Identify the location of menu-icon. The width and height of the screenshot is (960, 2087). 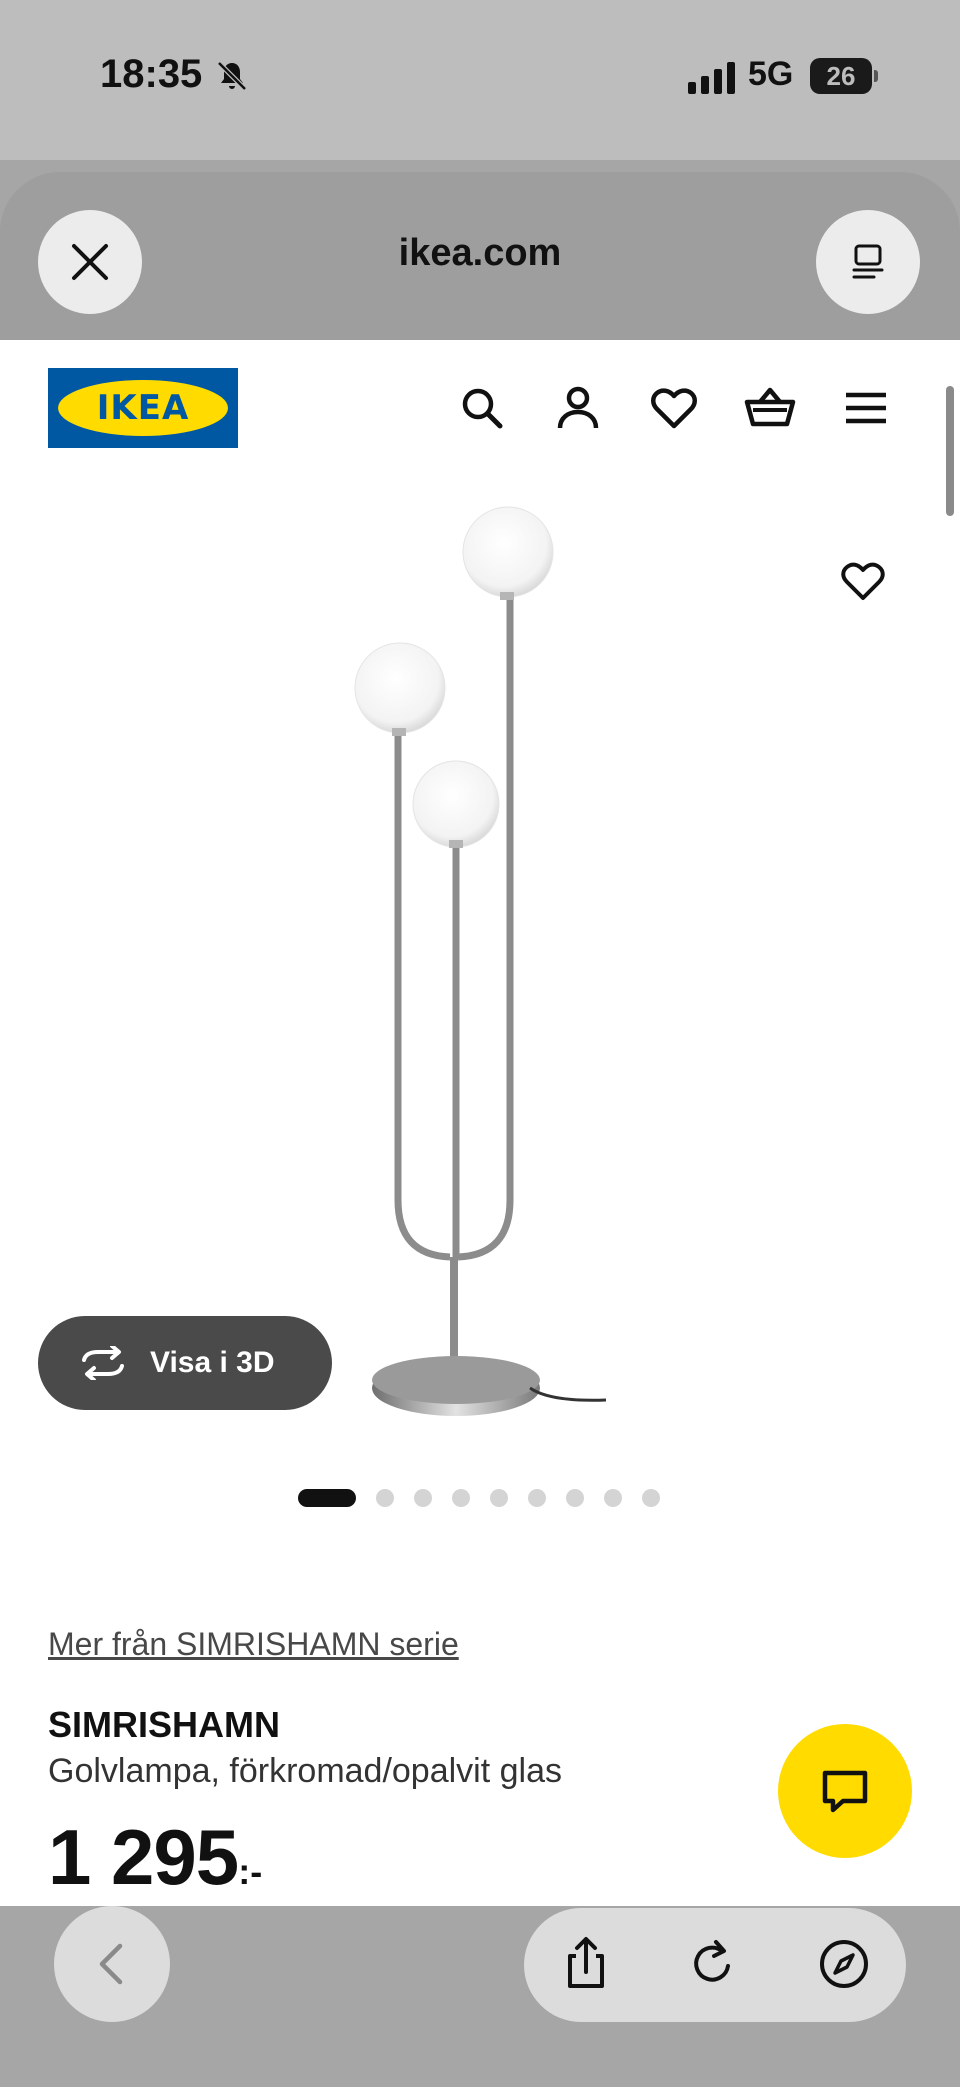
(866, 408).